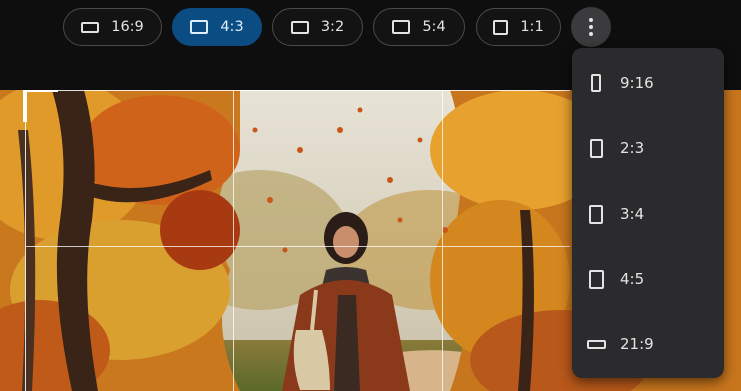  Describe the element at coordinates (232, 27) in the screenshot. I see `ratio-label: 4:3` at that location.